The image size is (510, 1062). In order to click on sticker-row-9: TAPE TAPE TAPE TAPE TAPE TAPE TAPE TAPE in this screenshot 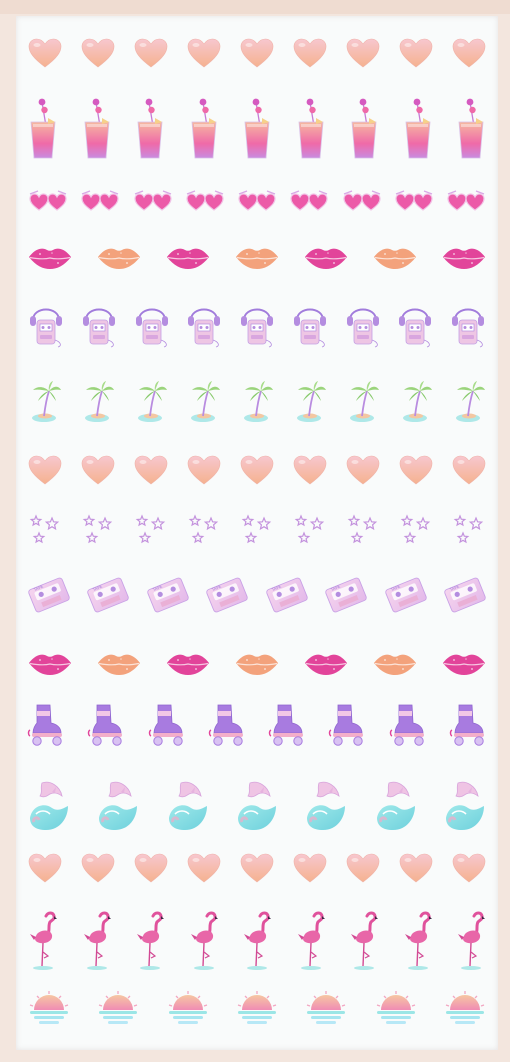, I will do `click(257, 603)`.